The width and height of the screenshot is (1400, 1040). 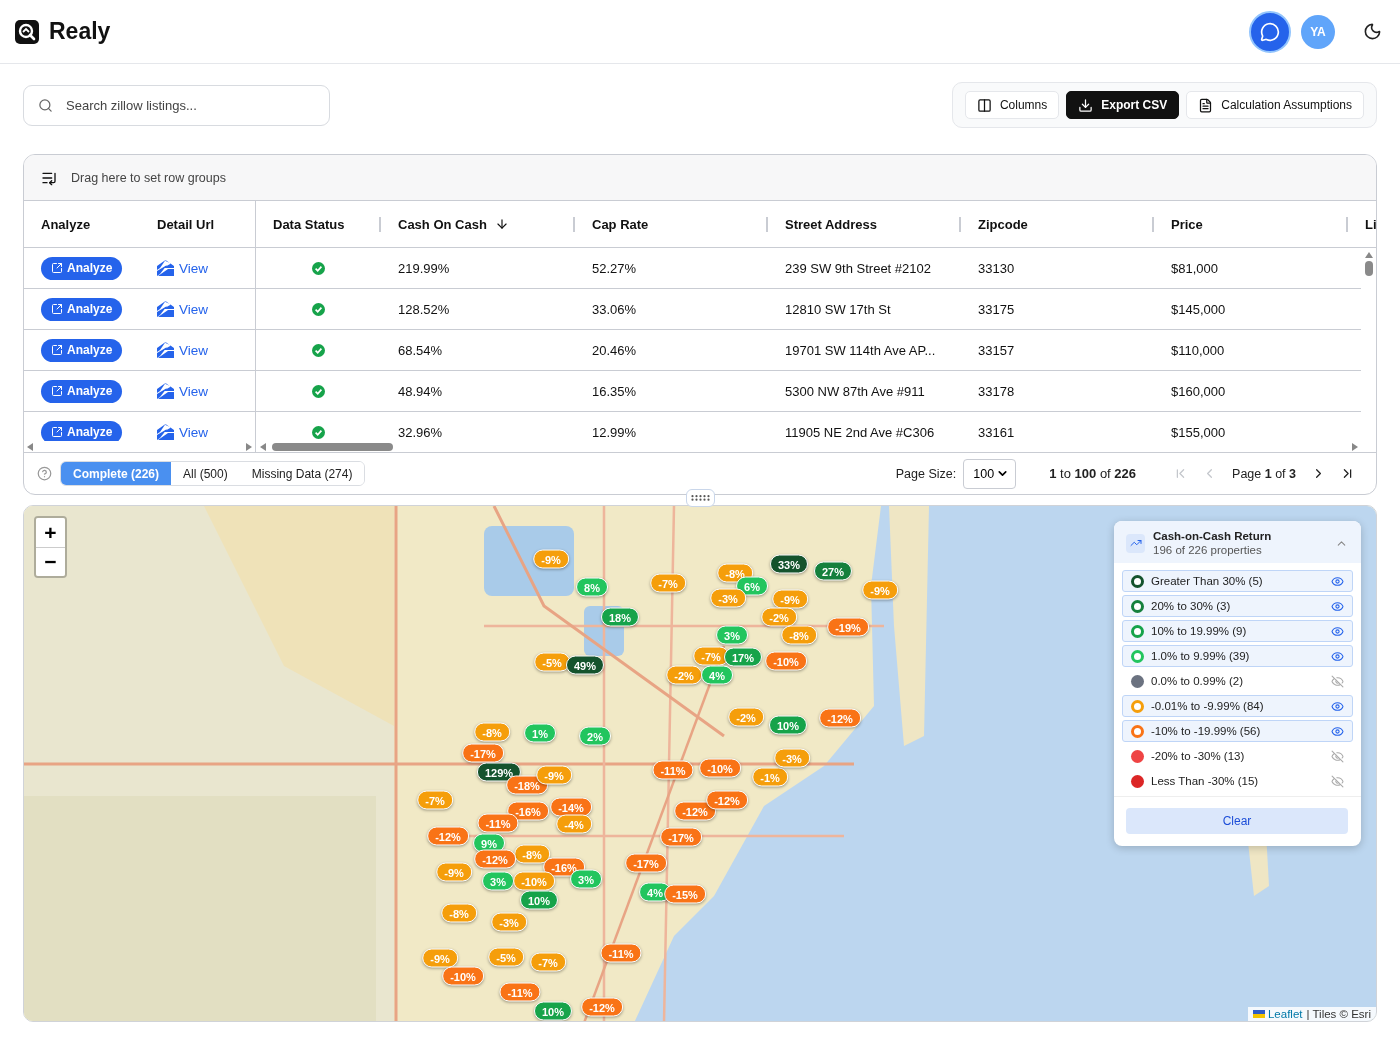 I want to click on map-marker: -15%, so click(x=685, y=894).